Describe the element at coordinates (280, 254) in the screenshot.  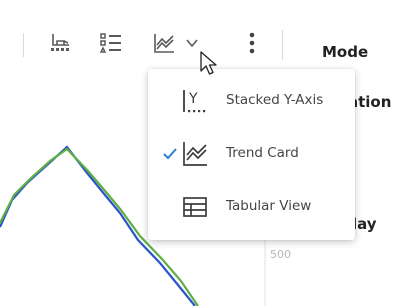
I see `y-axis-tick-label: 500` at that location.